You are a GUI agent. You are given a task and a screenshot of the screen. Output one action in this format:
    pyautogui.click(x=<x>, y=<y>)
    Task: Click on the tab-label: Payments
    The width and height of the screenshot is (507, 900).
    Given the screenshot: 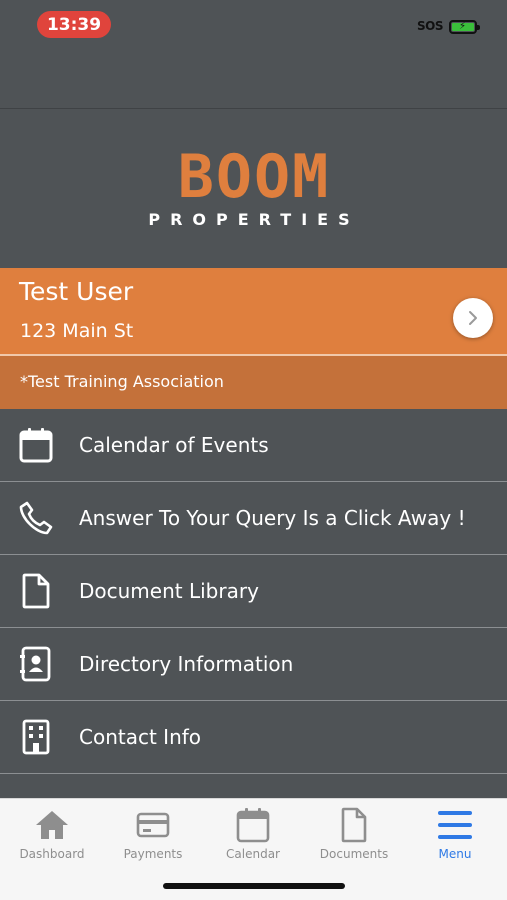 What is the action you would take?
    pyautogui.click(x=153, y=854)
    